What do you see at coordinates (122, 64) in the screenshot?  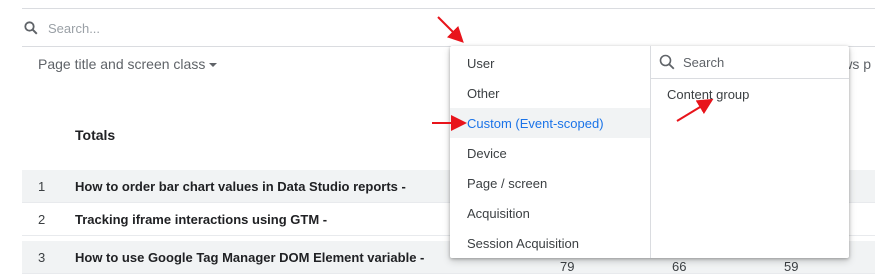 I see `dimension-selector-label: Page title and screen class` at bounding box center [122, 64].